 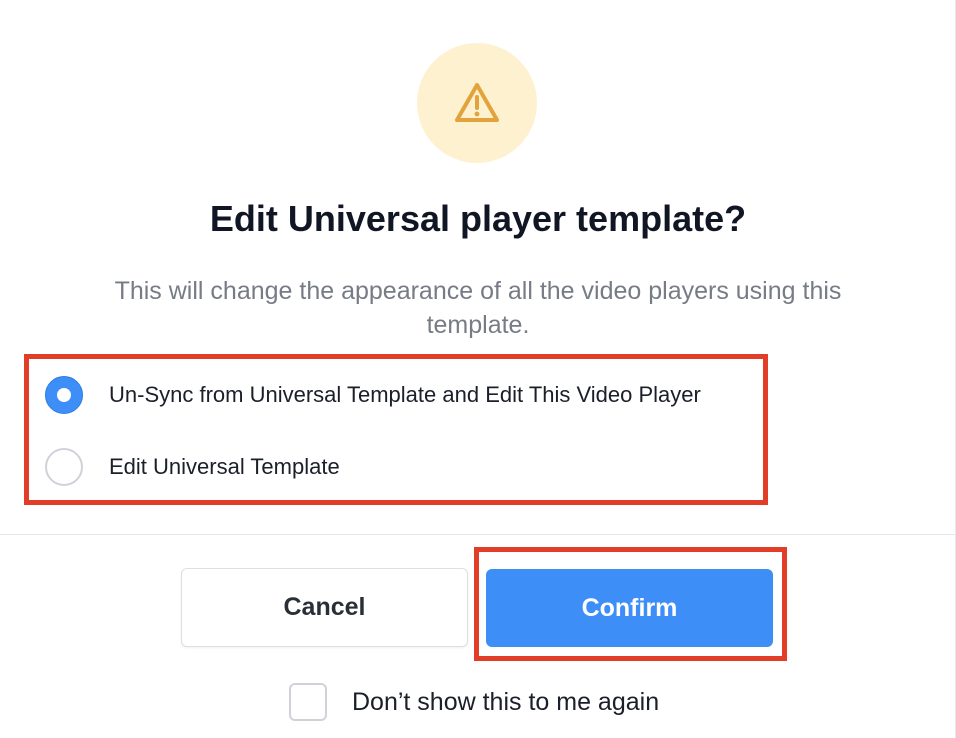 What do you see at coordinates (308, 702) in the screenshot?
I see `dont-show-checkbox` at bounding box center [308, 702].